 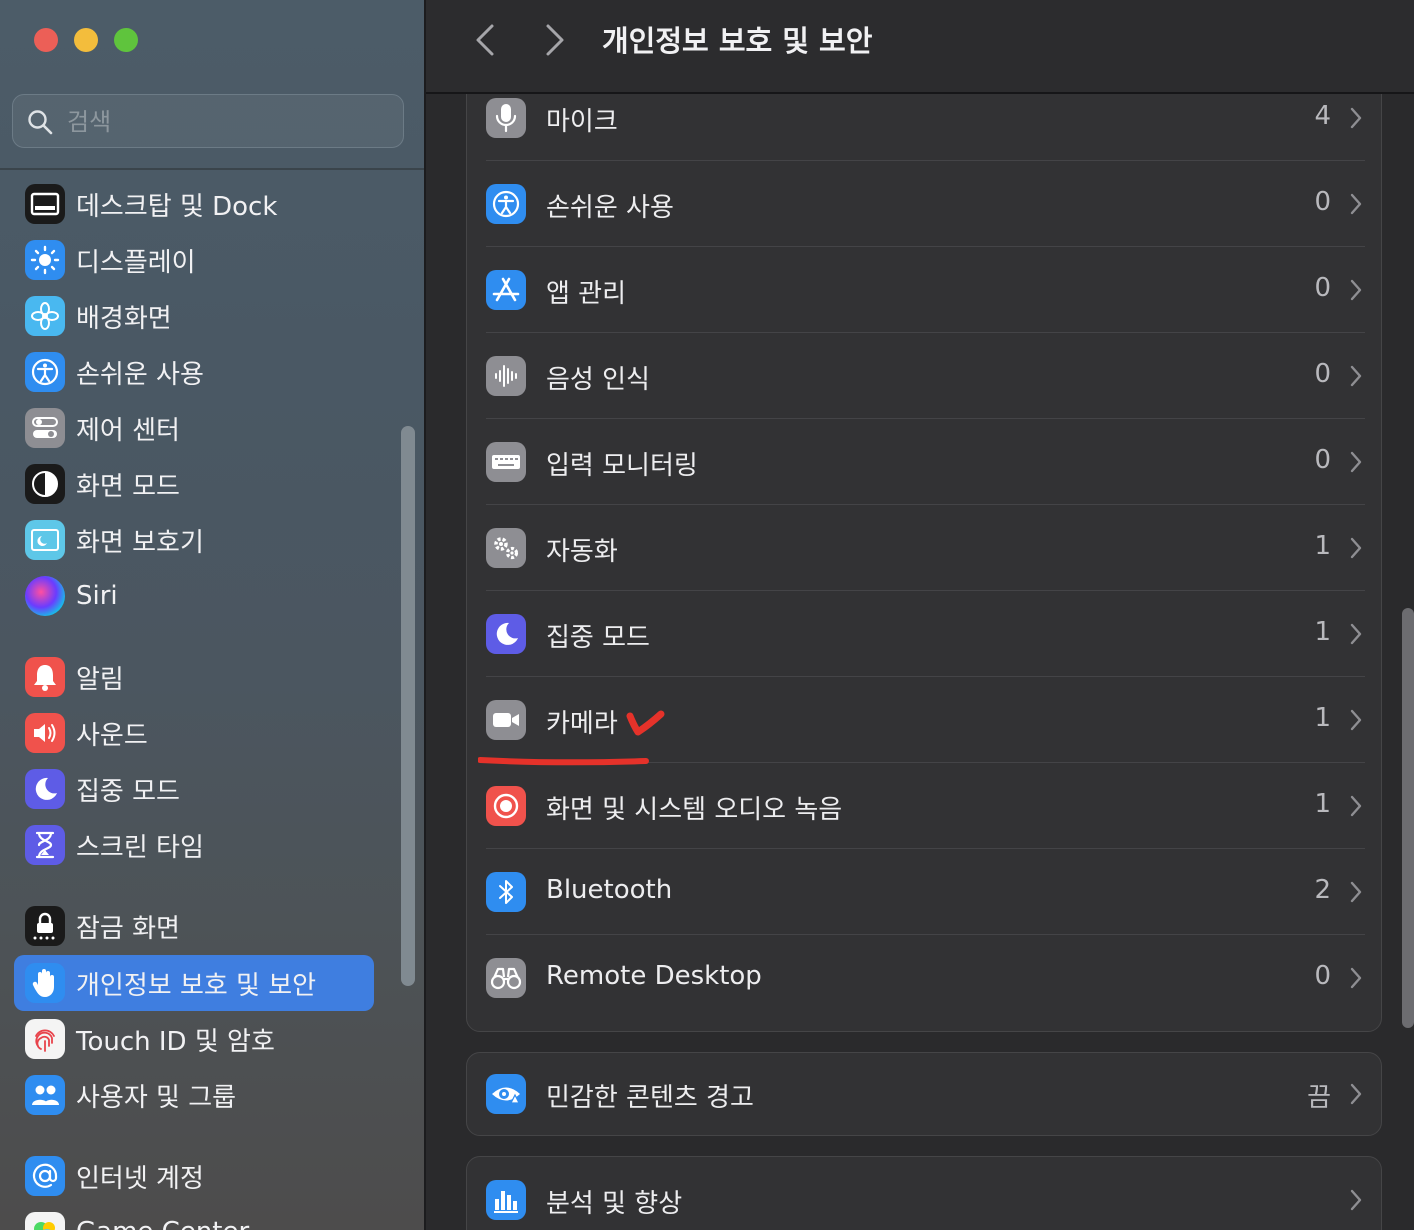 I want to click on hand-icon, so click(x=45, y=983).